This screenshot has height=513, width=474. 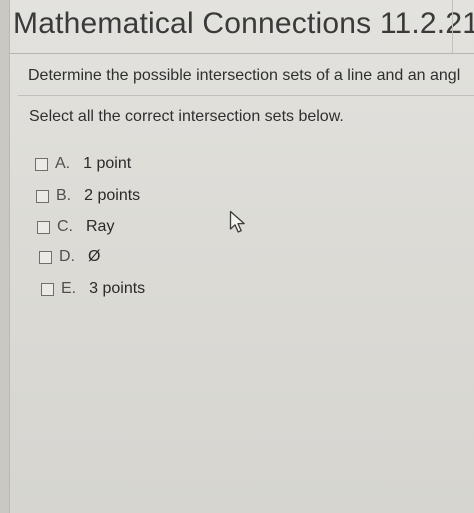 What do you see at coordinates (42, 196) in the screenshot?
I see `option-b-checkbox` at bounding box center [42, 196].